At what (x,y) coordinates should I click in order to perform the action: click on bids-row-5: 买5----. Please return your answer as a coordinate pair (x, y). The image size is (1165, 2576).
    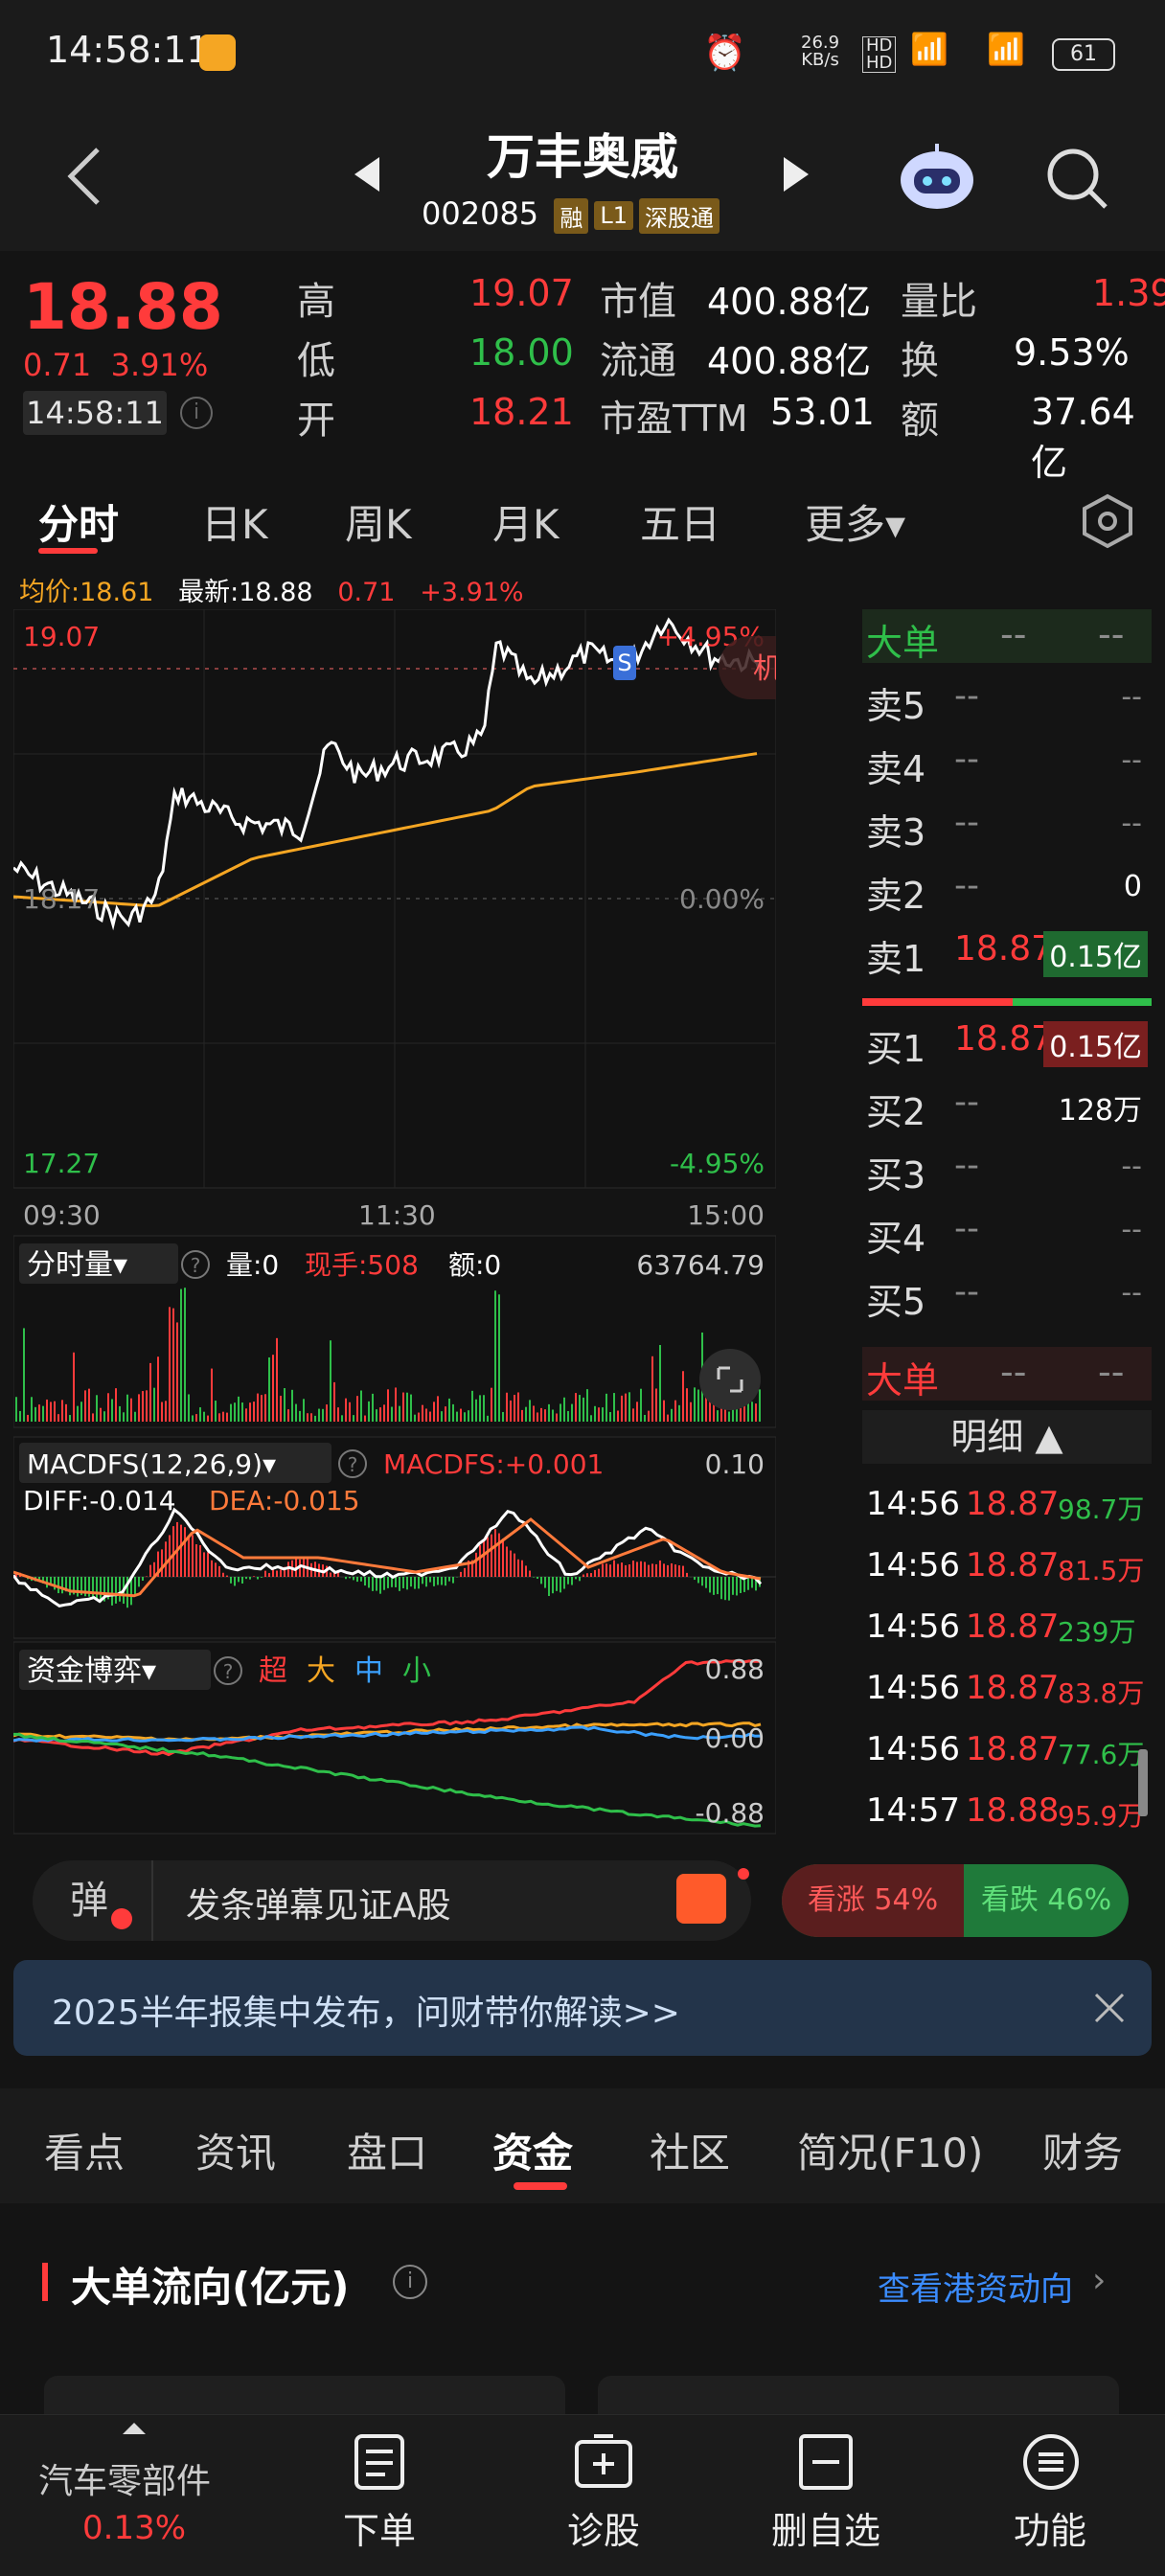
    Looking at the image, I should click on (1007, 1294).